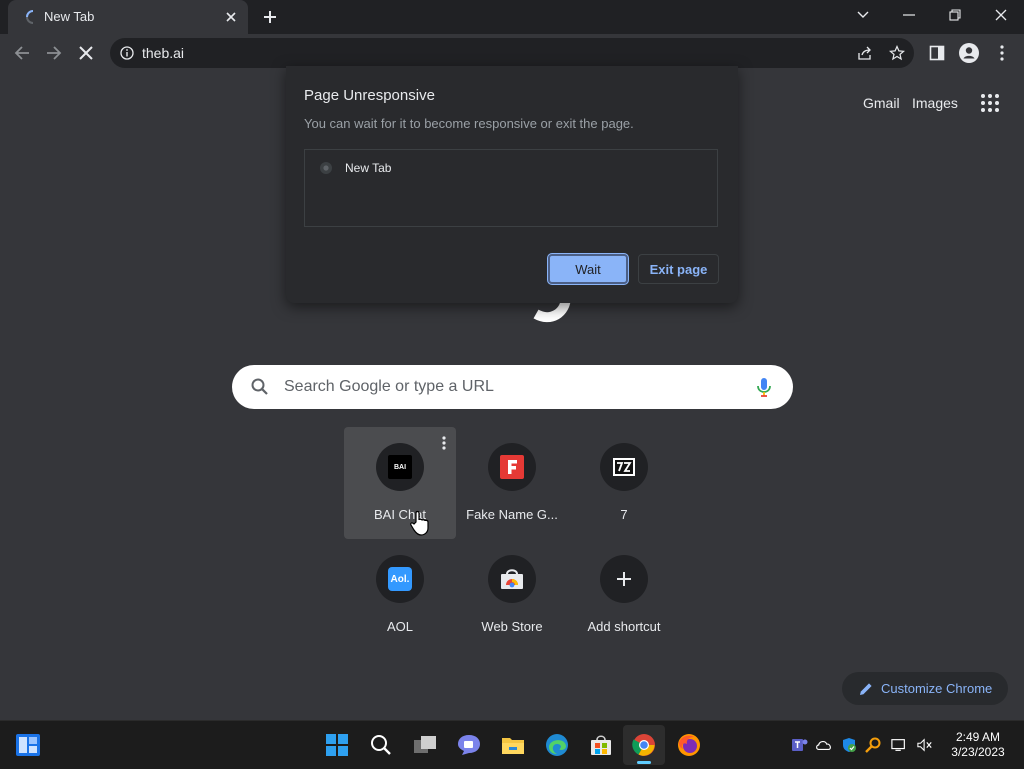 This screenshot has height=769, width=1024. Describe the element at coordinates (866, 689) in the screenshot. I see `pencil-icon` at that location.